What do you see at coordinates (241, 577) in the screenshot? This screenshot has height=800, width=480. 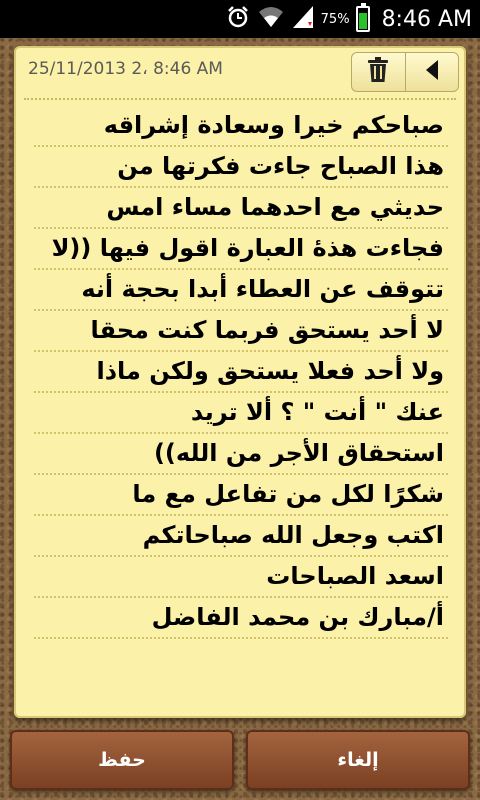 I see `note-line: اسعد الصباحات` at bounding box center [241, 577].